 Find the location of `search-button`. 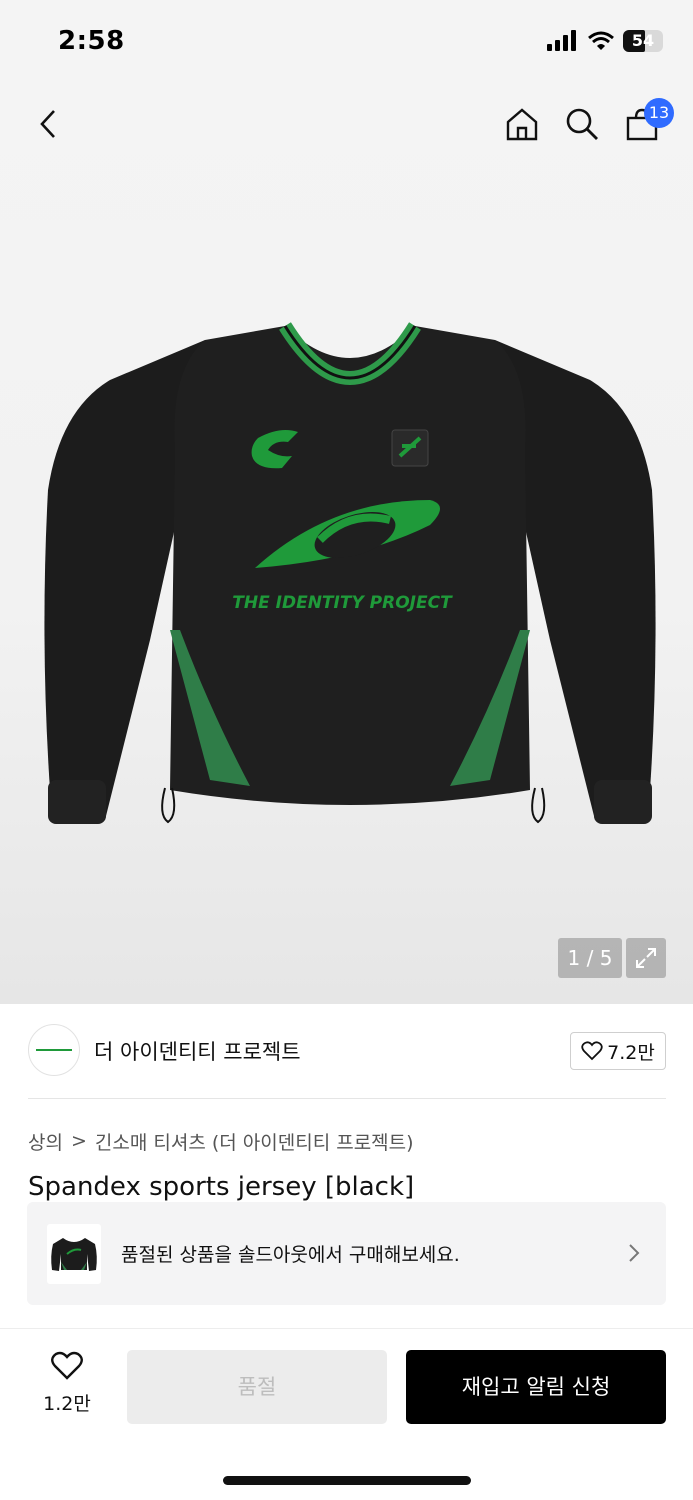

search-button is located at coordinates (582, 124).